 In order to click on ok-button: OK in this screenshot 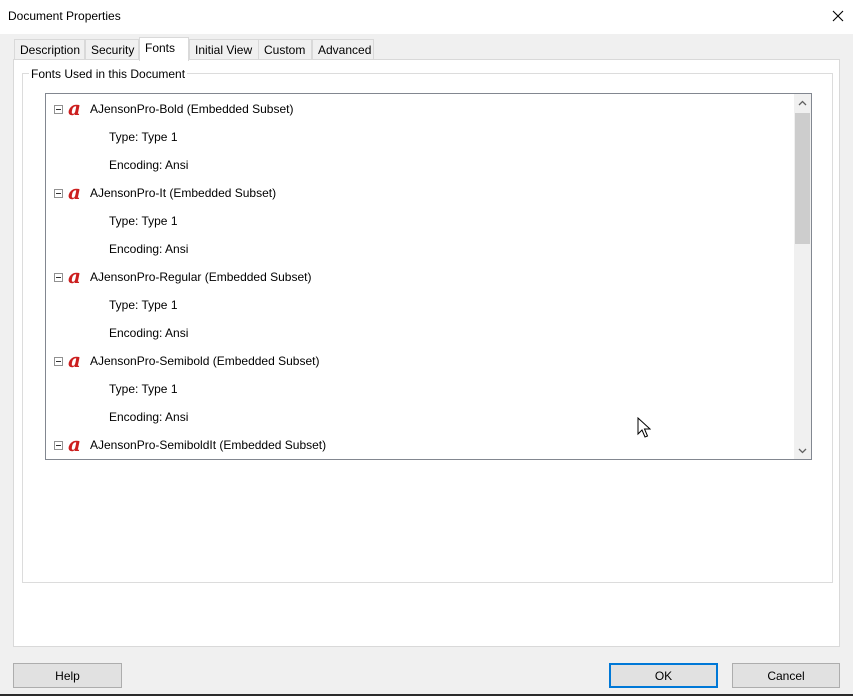, I will do `click(663, 675)`.